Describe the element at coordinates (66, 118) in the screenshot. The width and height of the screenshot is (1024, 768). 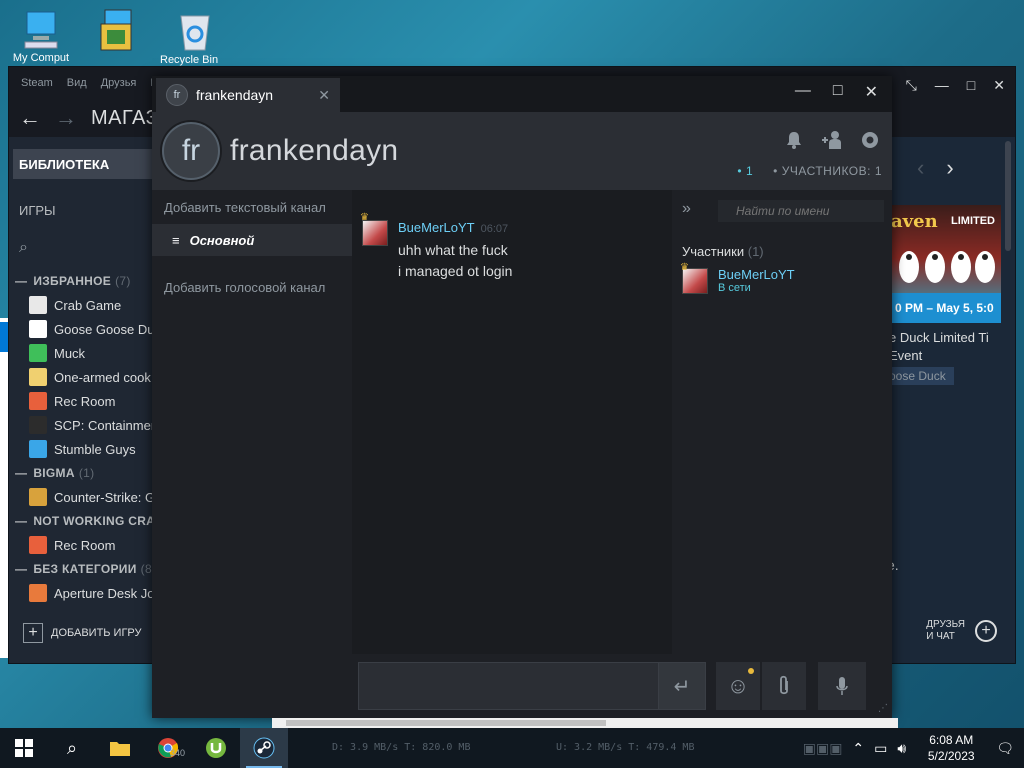
I see `forward-arrow-icon: →` at that location.